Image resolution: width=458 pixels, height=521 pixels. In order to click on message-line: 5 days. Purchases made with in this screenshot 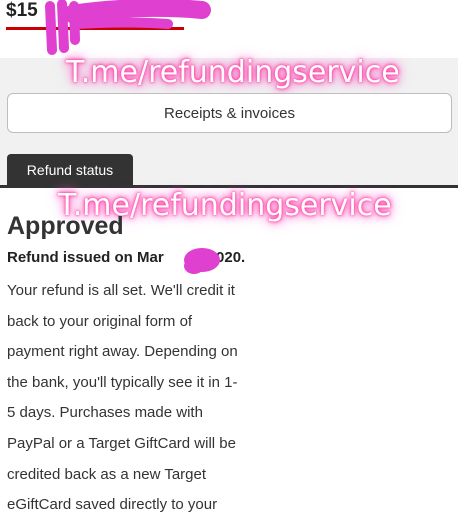, I will do `click(105, 413)`.